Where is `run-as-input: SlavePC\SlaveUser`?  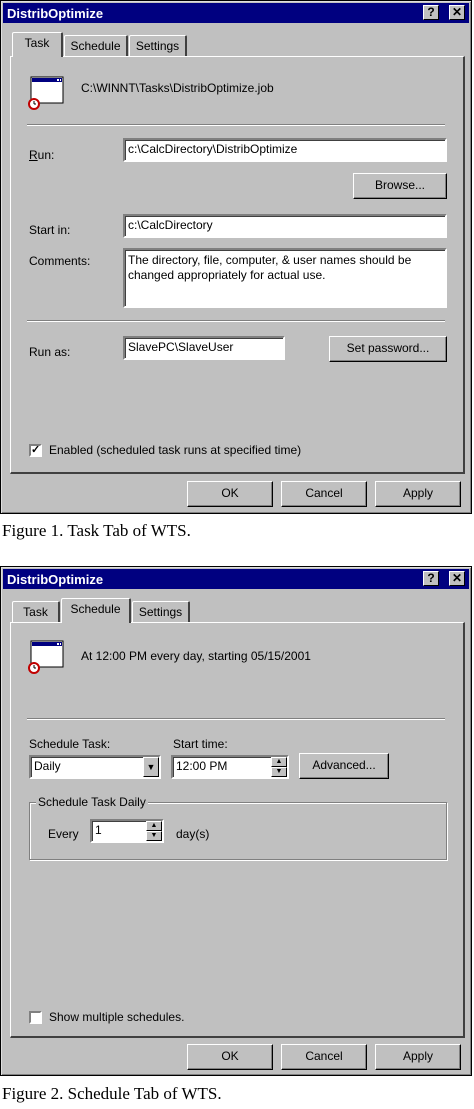
run-as-input: SlavePC\SlaveUser is located at coordinates (204, 348).